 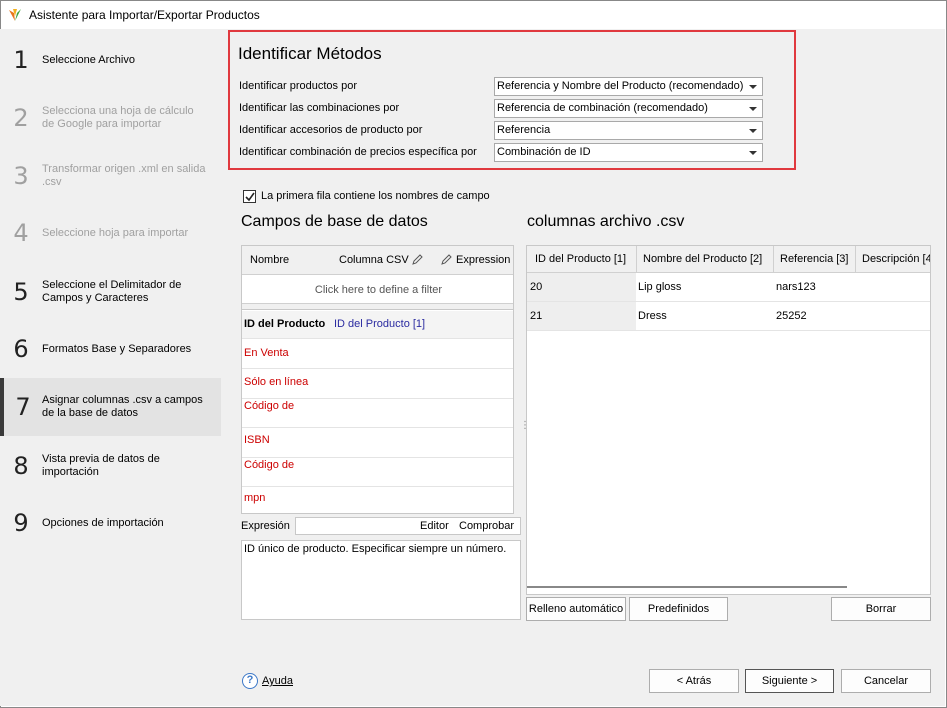 What do you see at coordinates (103, 522) in the screenshot?
I see `step-label: Opciones de importación` at bounding box center [103, 522].